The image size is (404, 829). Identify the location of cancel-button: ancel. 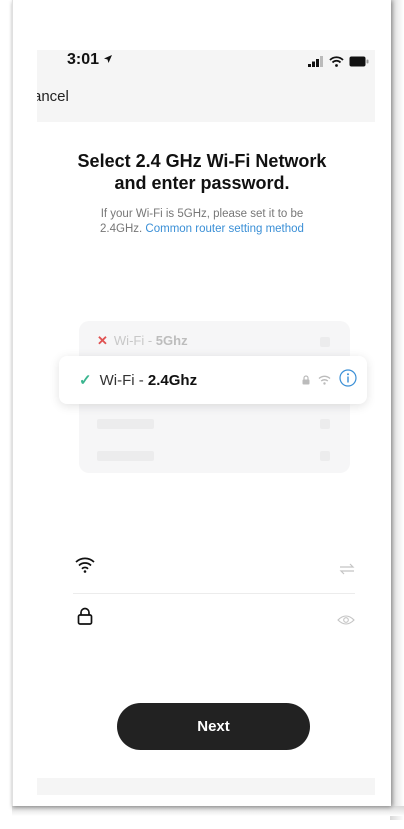
(53, 96).